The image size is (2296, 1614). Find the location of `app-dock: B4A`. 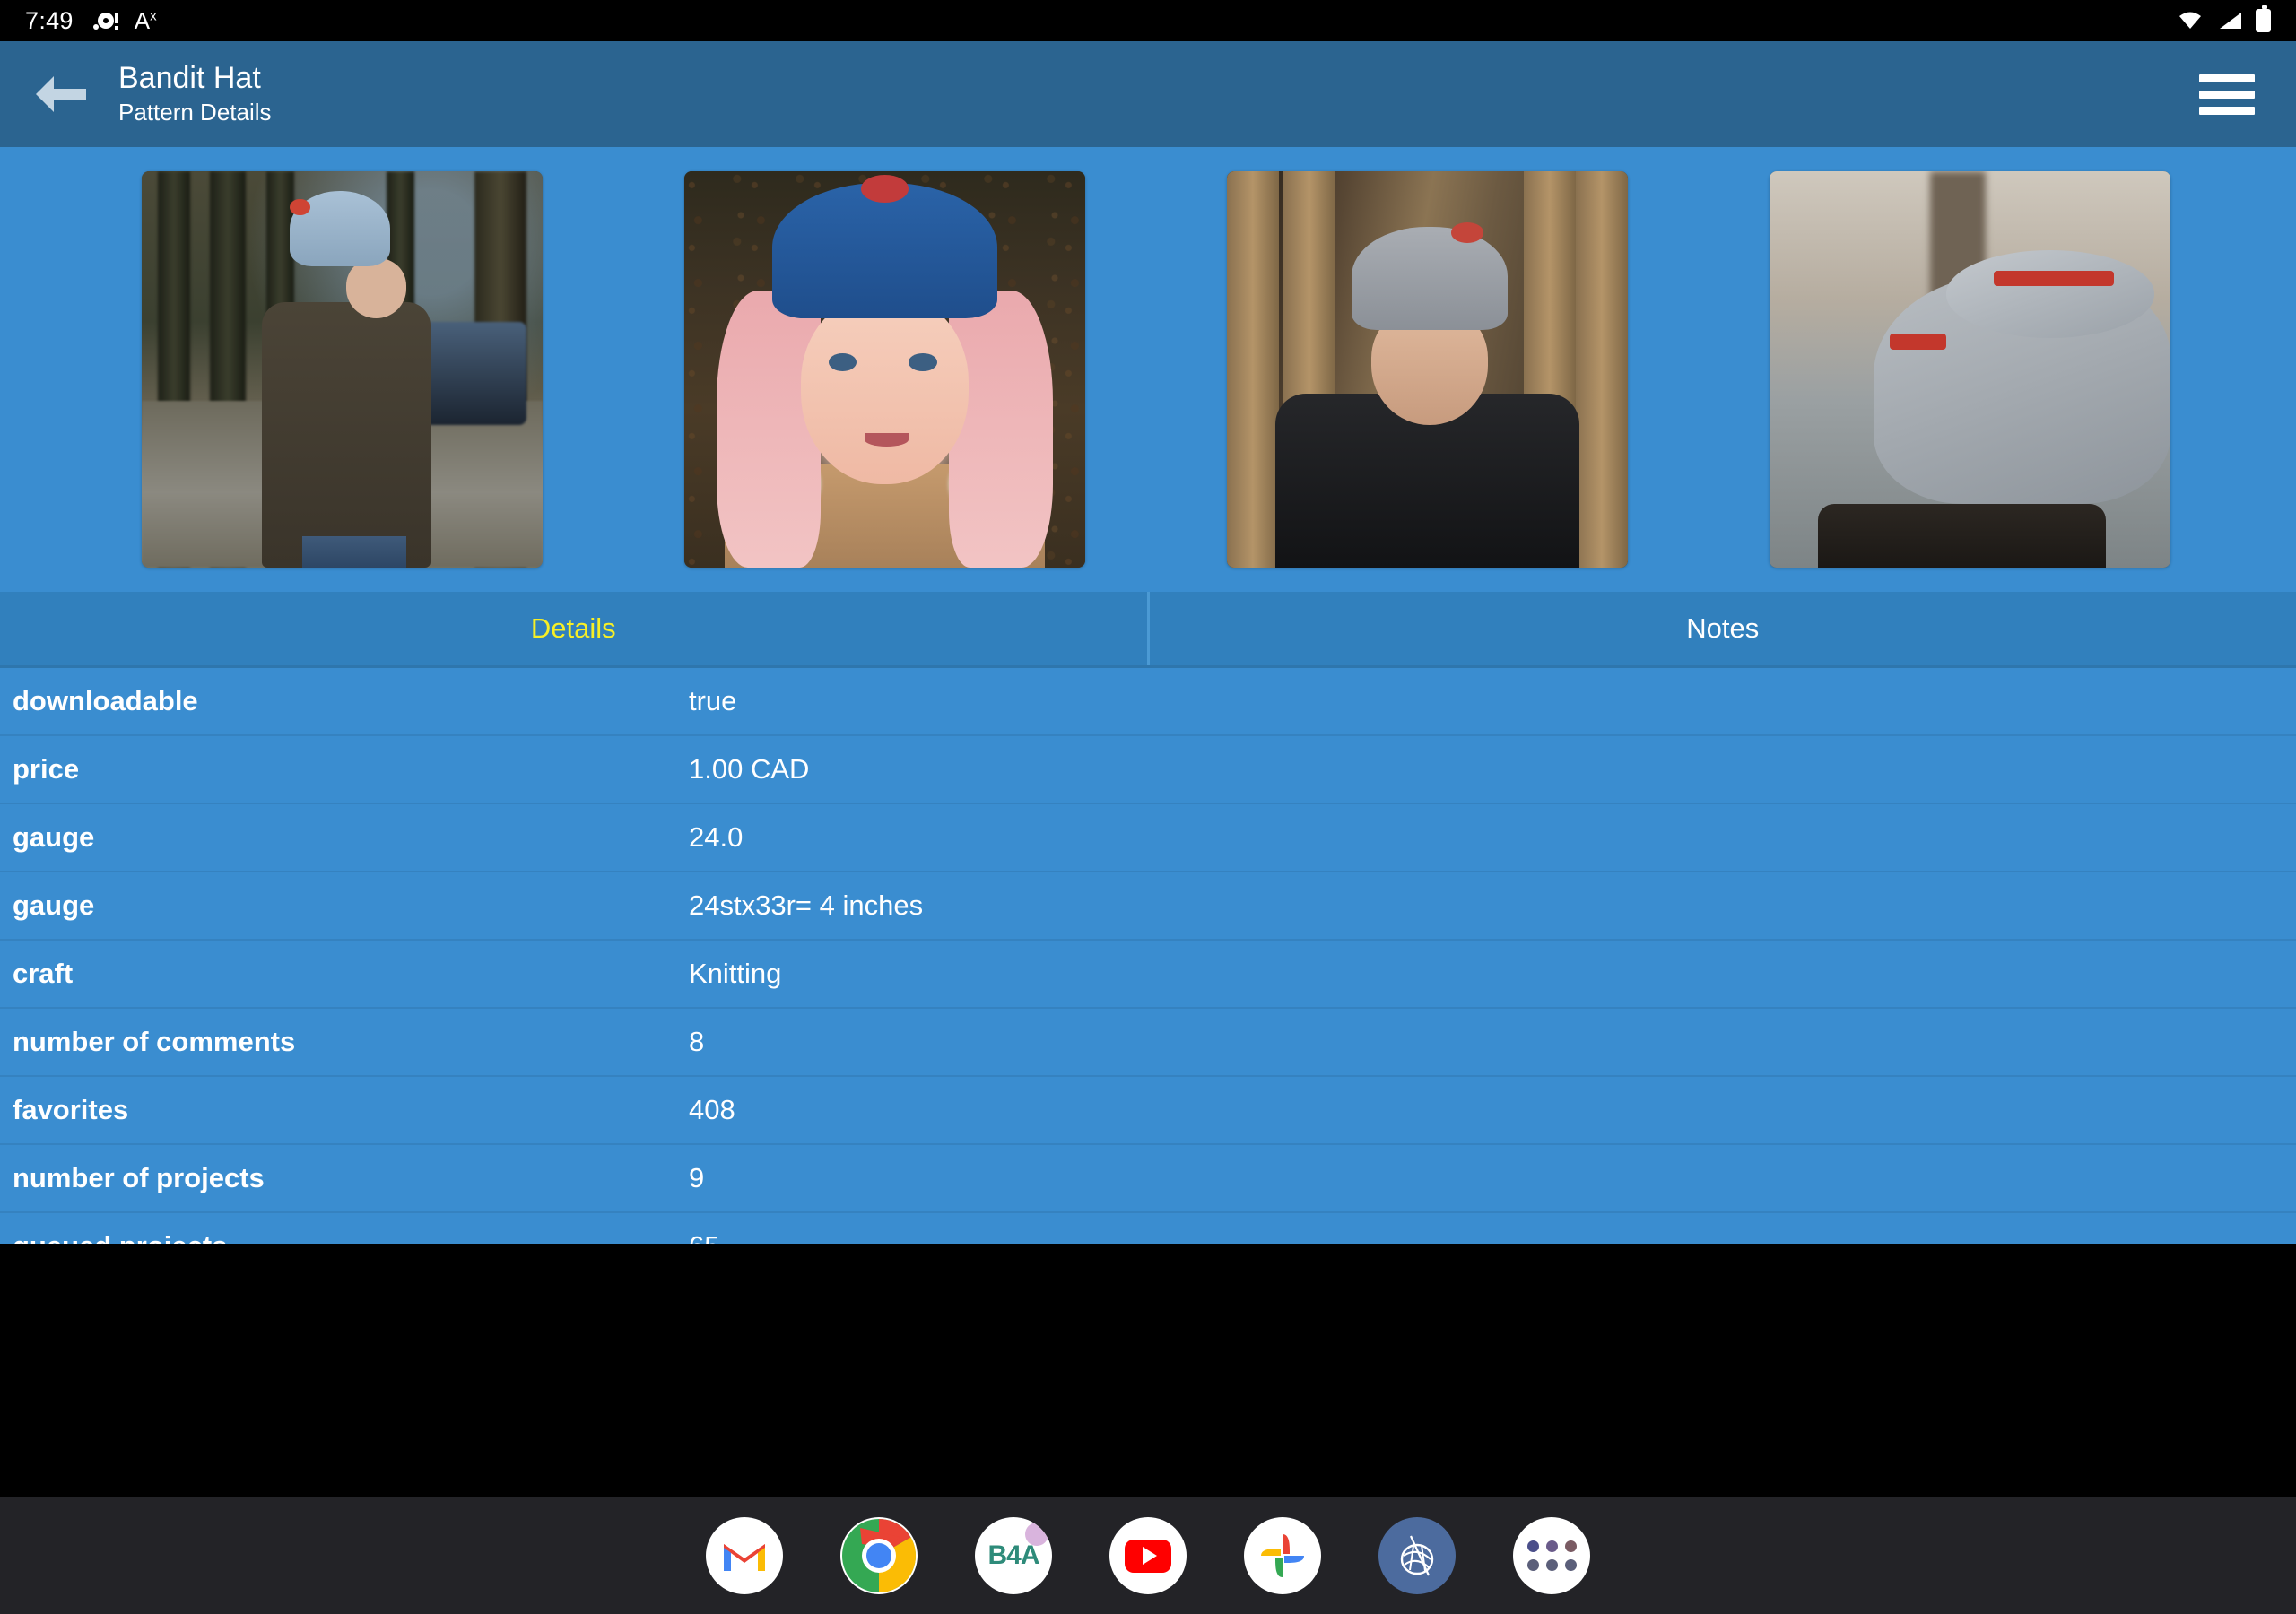

app-dock: B4A is located at coordinates (1148, 1555).